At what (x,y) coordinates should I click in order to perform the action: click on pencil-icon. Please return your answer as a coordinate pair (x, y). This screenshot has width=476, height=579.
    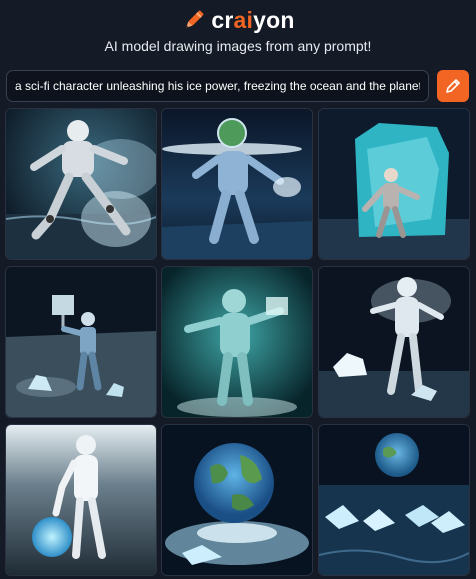
    Looking at the image, I should click on (453, 86).